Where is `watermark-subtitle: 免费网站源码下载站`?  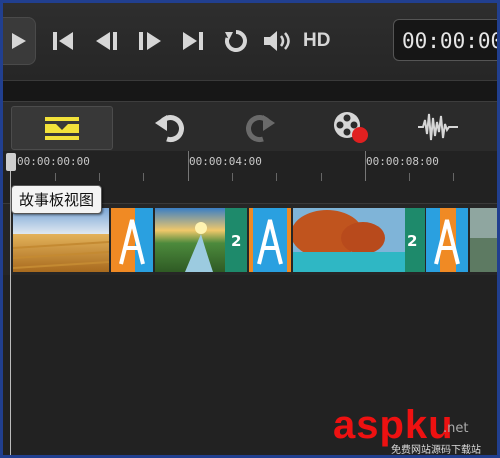 watermark-subtitle: 免费网站源码下载站 is located at coordinates (436, 450).